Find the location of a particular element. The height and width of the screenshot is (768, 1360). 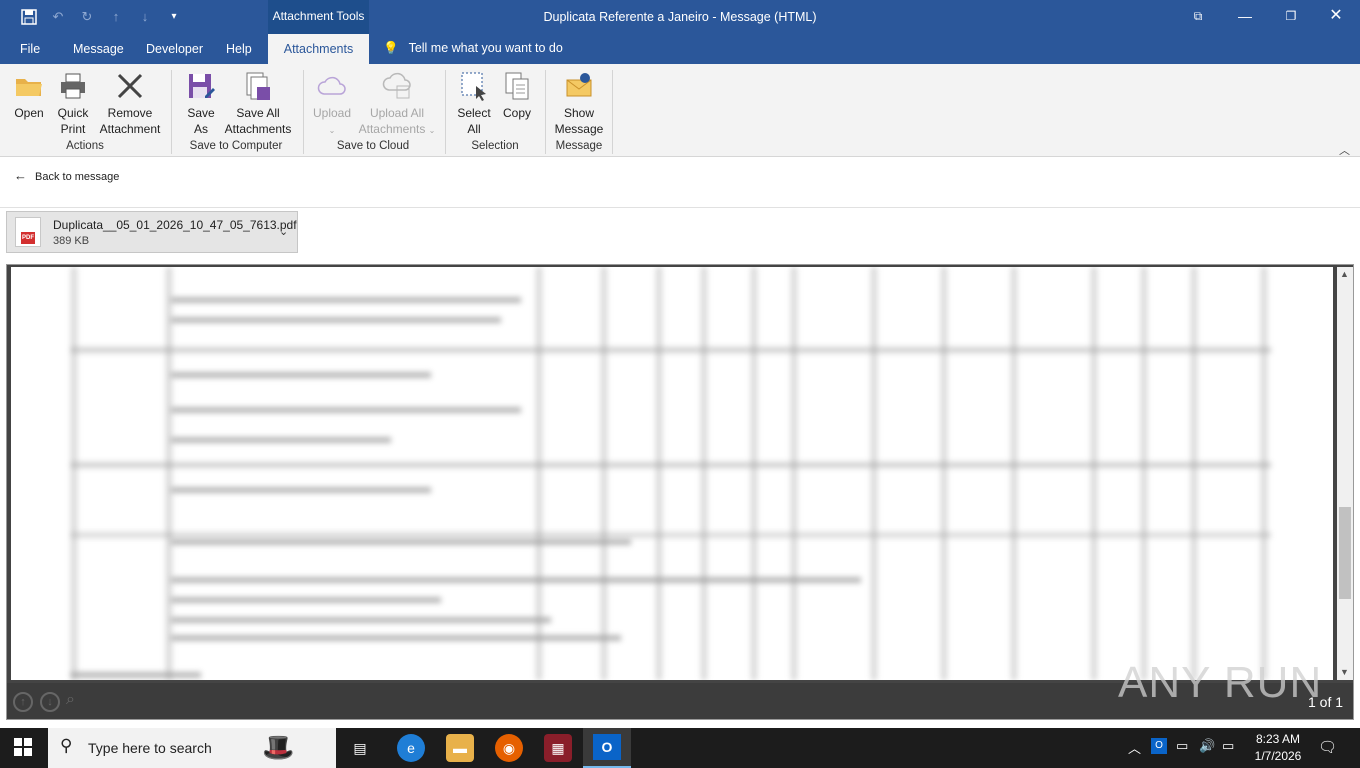

upload-dropdown-icon: ⌄ is located at coordinates (332, 130).